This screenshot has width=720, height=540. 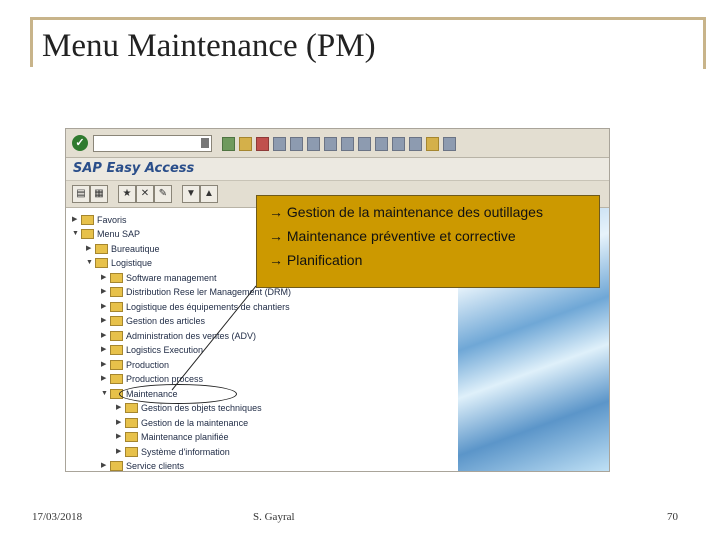 I want to click on command-history-icon, so click(x=205, y=143).